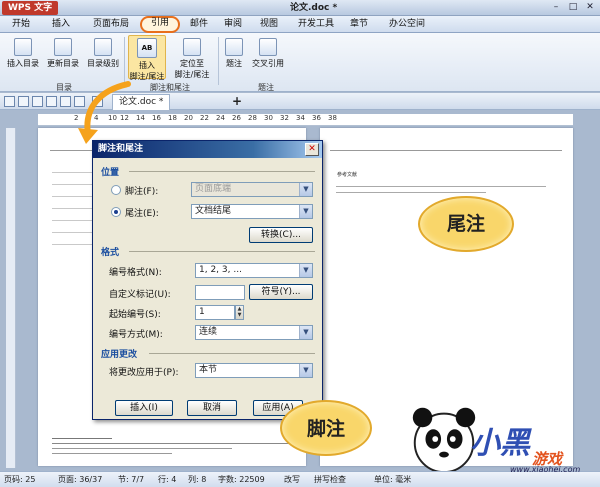 This screenshot has height=487, width=600. What do you see at coordinates (239, 312) in the screenshot?
I see `start-number-stepper: ▲ ▼` at bounding box center [239, 312].